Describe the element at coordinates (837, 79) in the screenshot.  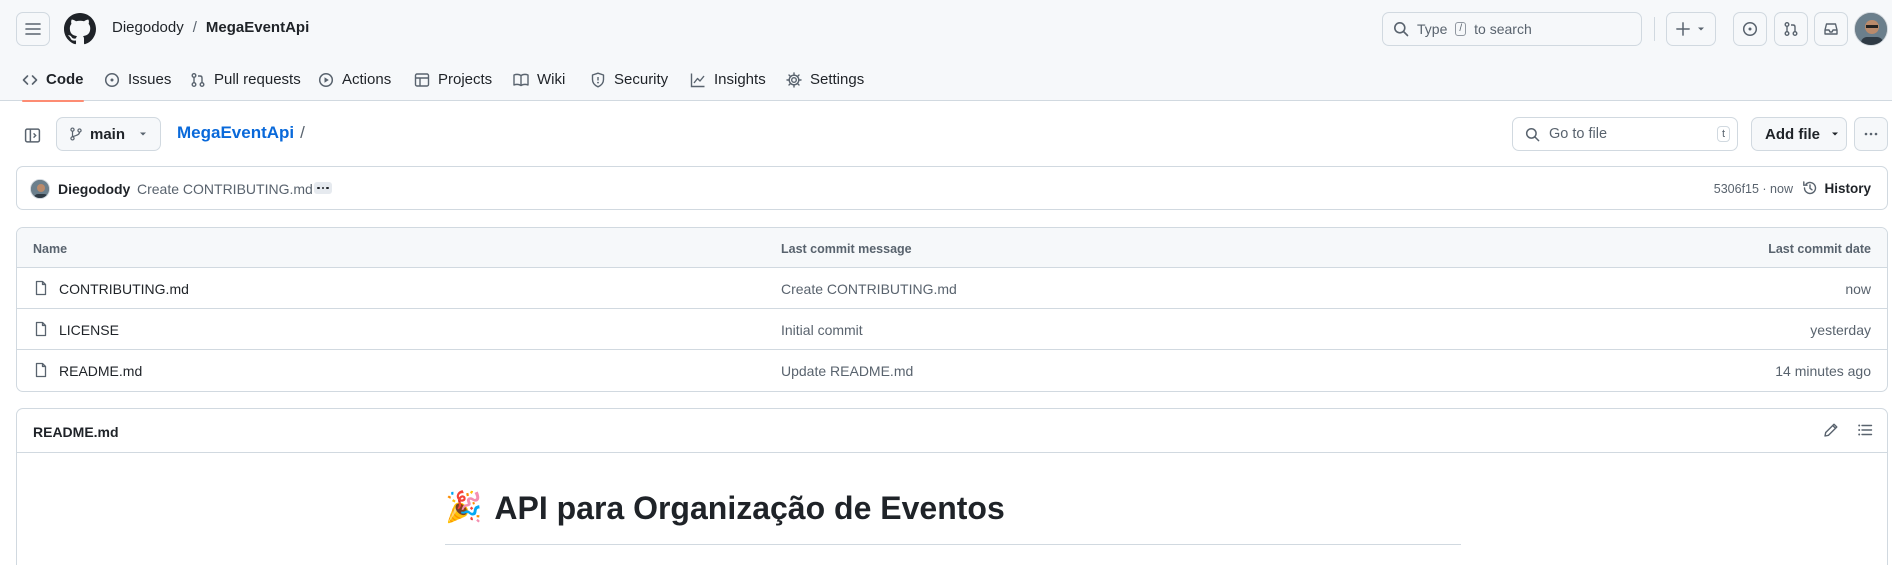
I see `tab-settings-label: Settings` at that location.